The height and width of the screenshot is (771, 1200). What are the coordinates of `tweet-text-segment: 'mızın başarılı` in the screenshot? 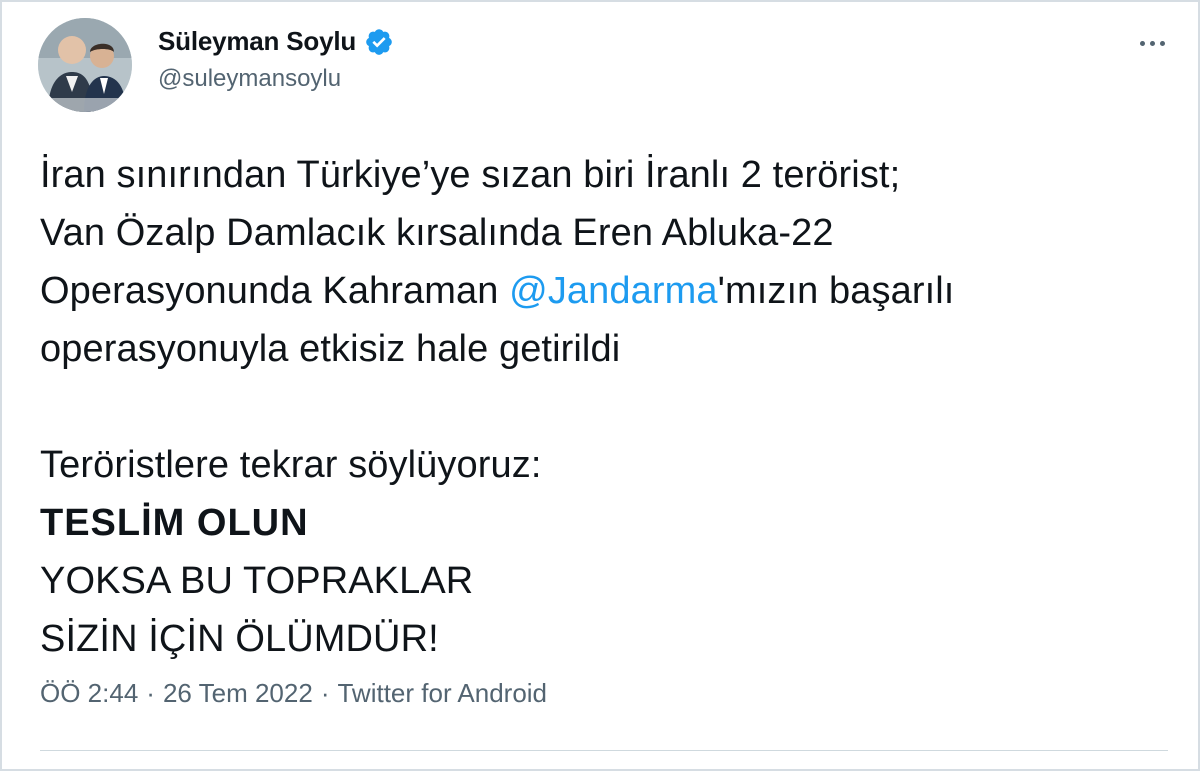 It's located at (836, 291).